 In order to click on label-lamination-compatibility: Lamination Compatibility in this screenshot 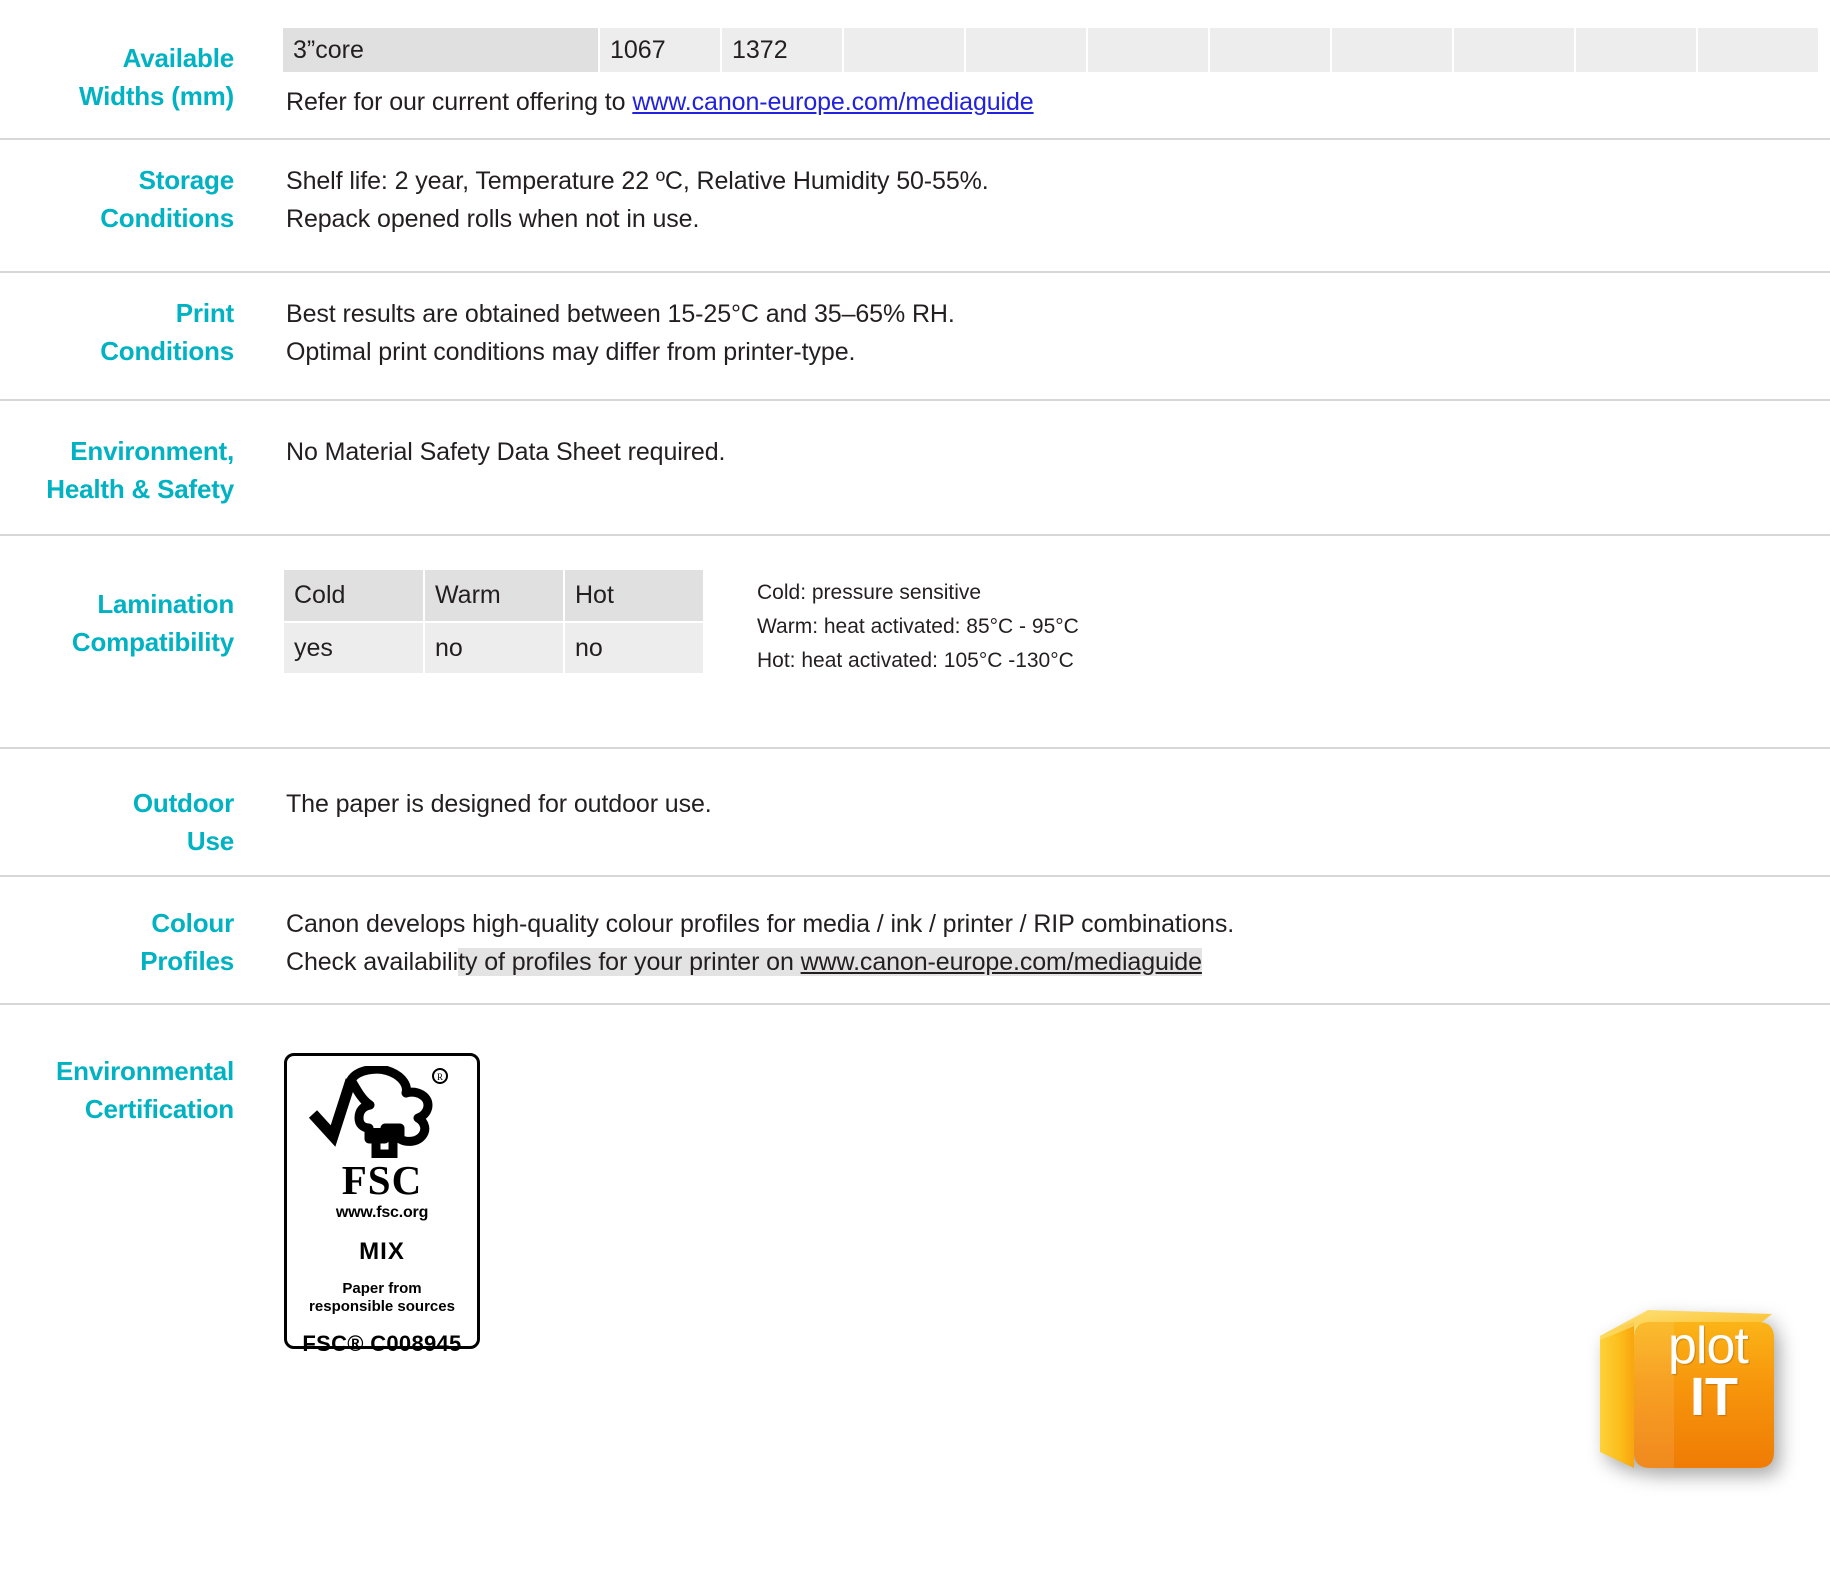, I will do `click(139, 612)`.